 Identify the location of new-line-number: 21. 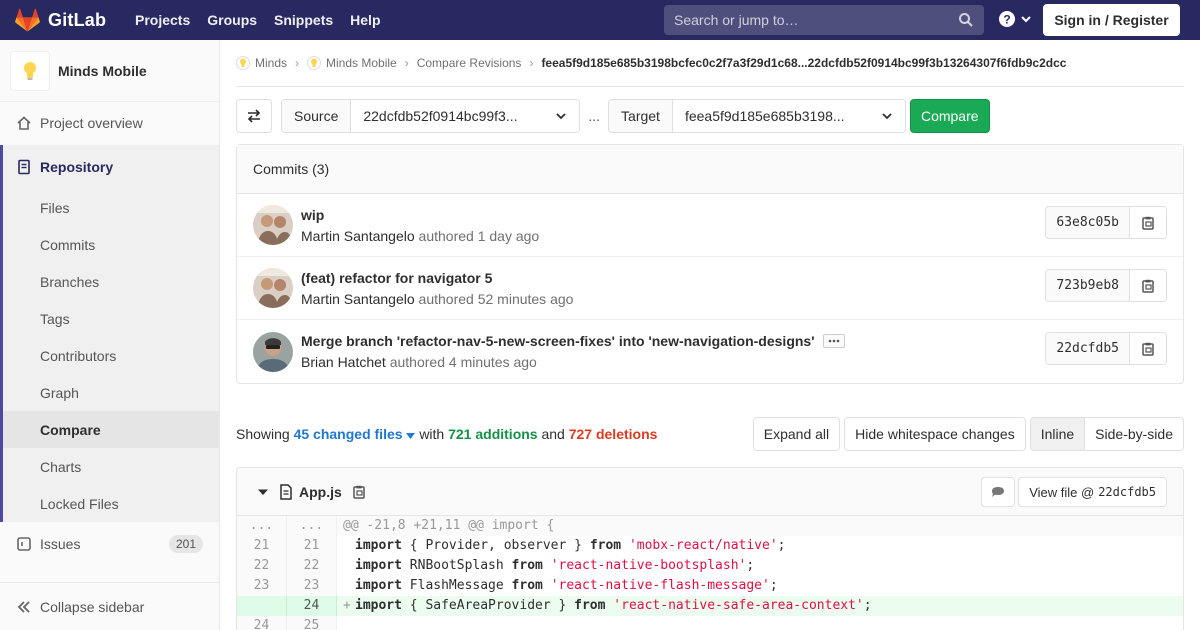
(312, 546).